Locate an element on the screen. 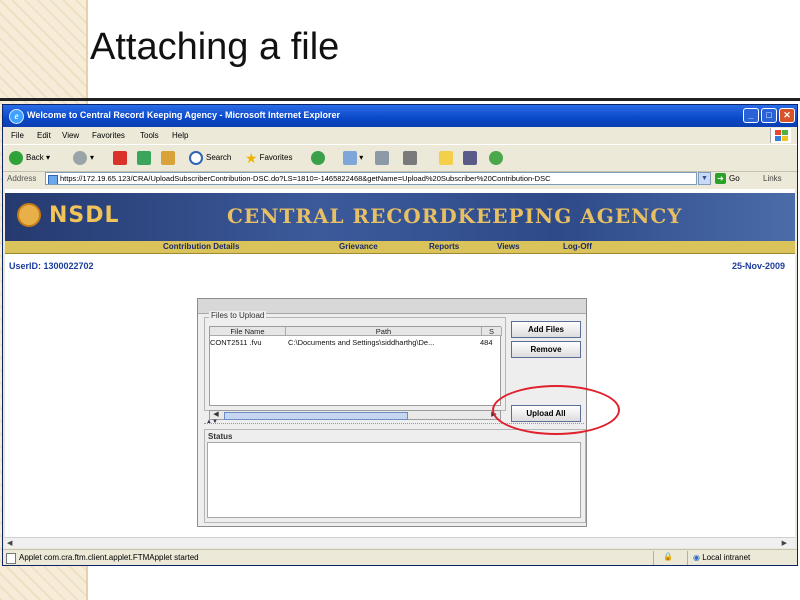  forward-button: ▾ is located at coordinates (83, 158).